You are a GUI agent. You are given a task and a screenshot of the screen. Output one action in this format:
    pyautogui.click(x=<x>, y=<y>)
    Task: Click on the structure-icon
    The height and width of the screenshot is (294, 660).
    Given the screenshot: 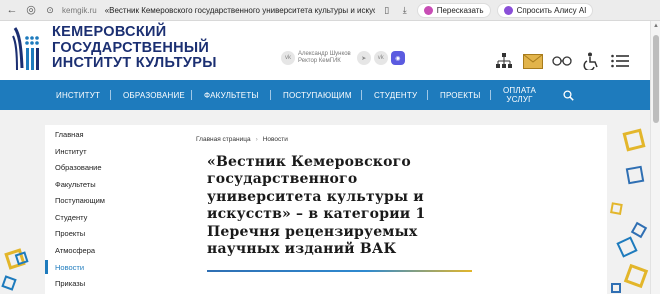 What is the action you would take?
    pyautogui.click(x=504, y=61)
    